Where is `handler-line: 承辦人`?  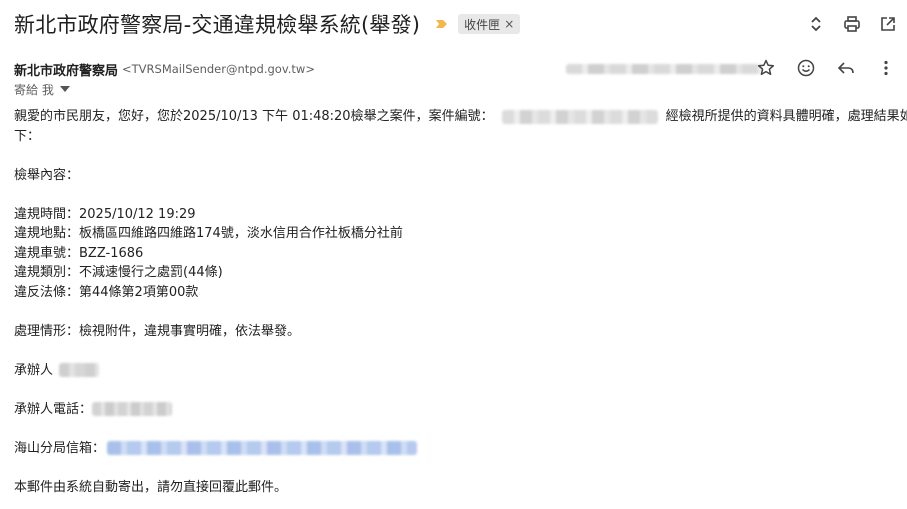 handler-line: 承辦人 is located at coordinates (454, 371).